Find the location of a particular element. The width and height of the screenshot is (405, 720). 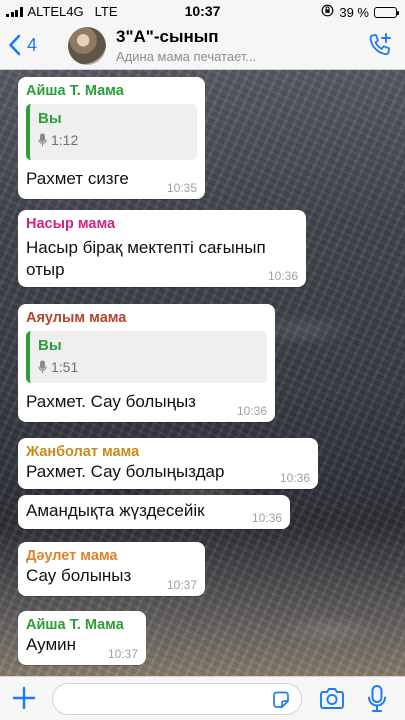

message-sender: Дәулет мама is located at coordinates (72, 556).